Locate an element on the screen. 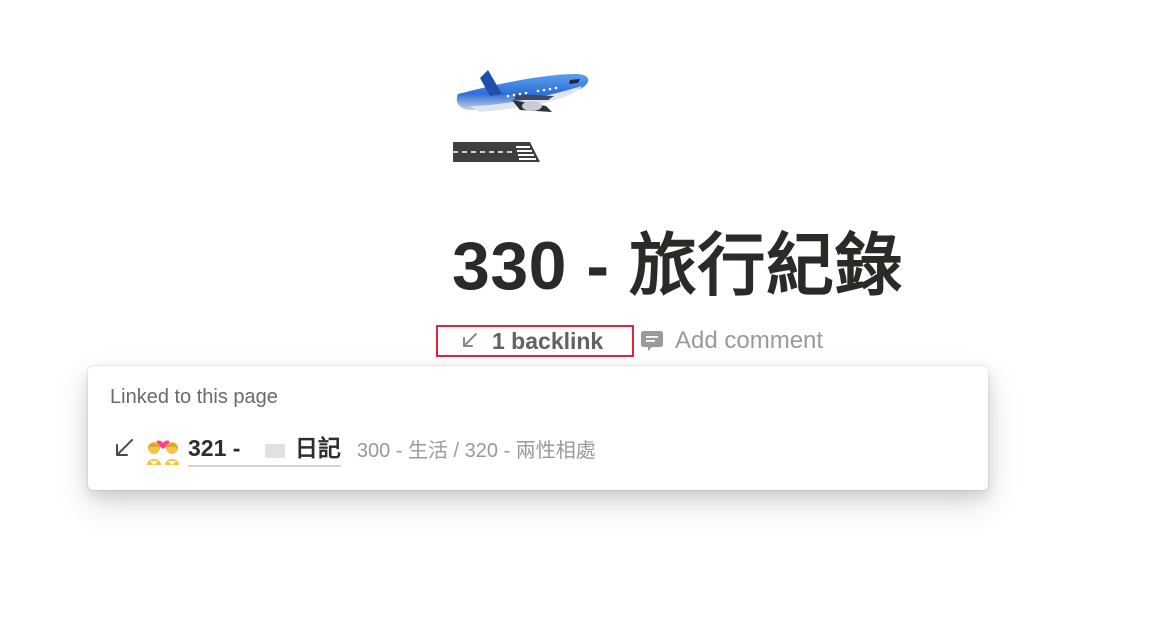 The width and height of the screenshot is (1170, 626). backlinks-button: 1 backlink is located at coordinates (535, 341).